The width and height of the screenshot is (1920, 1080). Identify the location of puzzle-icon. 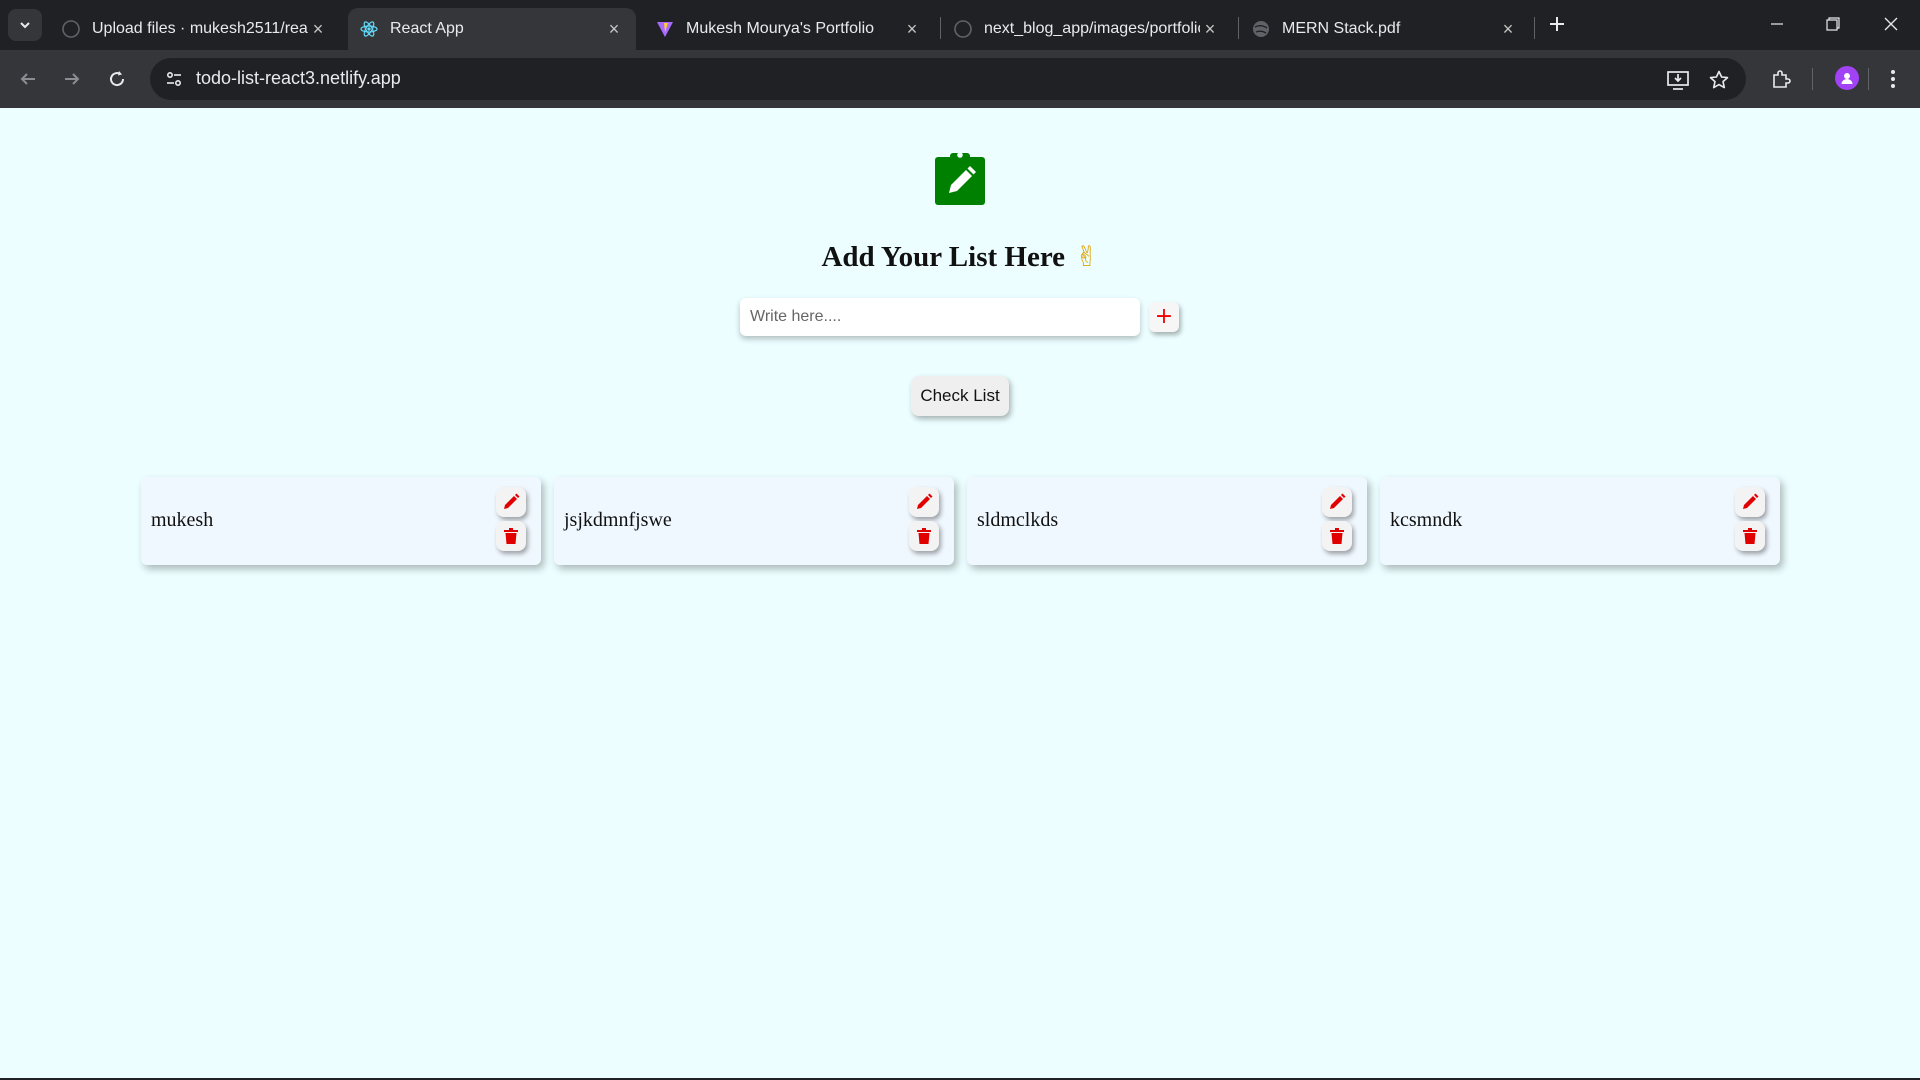
(1782, 79).